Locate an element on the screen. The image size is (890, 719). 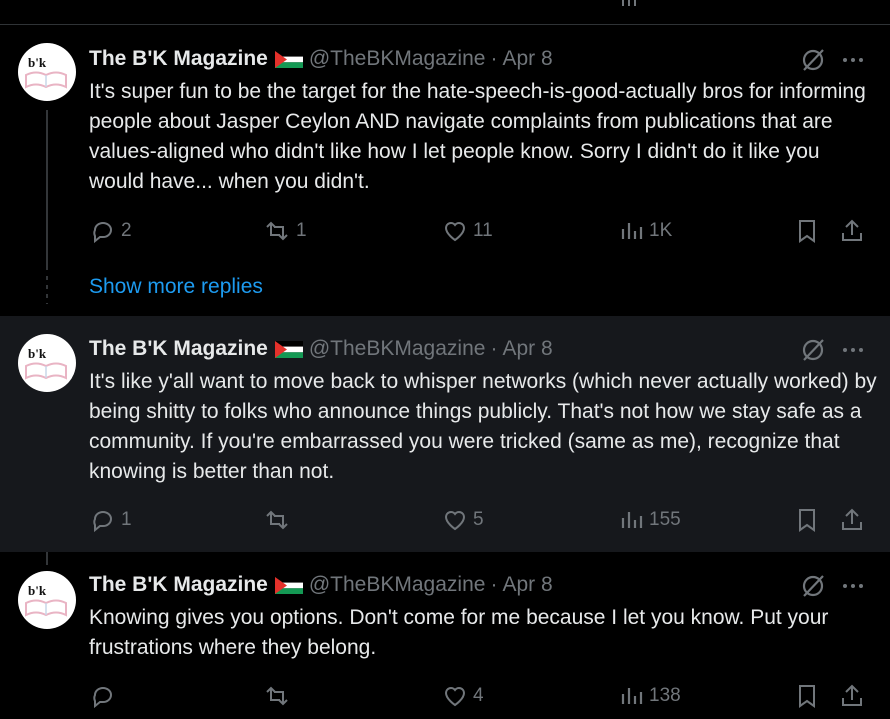
tweet-actions: 2 1 11 1K is located at coordinates (484, 231).